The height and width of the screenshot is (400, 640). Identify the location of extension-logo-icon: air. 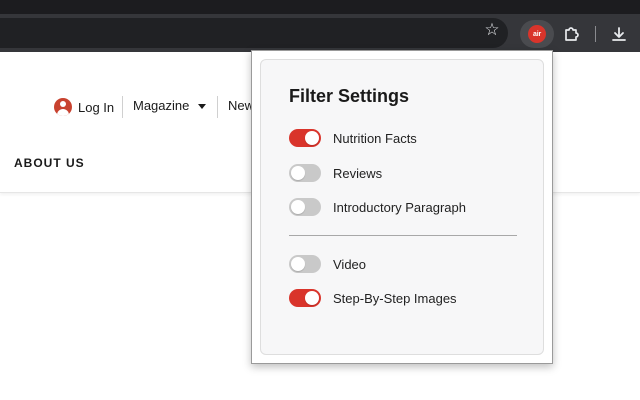
(537, 34).